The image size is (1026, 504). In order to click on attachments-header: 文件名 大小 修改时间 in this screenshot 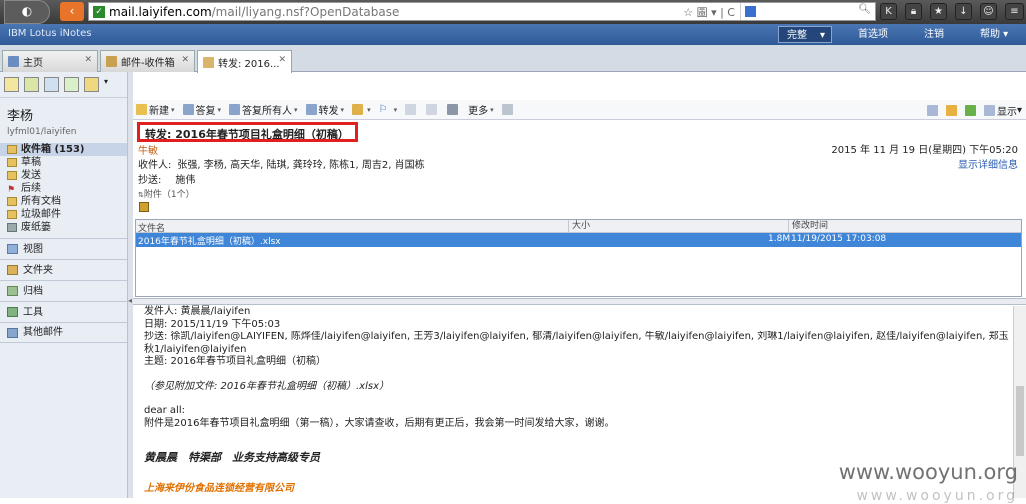, I will do `click(578, 227)`.